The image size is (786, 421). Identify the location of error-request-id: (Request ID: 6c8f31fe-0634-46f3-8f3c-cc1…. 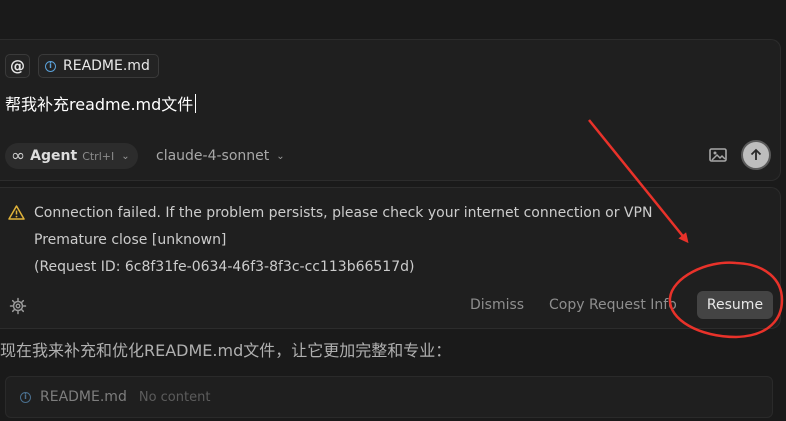
(224, 267).